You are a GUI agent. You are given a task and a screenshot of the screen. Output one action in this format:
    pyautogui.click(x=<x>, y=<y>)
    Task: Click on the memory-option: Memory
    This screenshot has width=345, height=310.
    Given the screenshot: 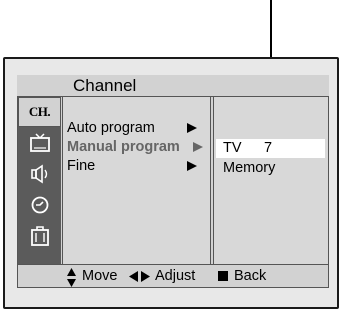 What is the action you would take?
    pyautogui.click(x=249, y=168)
    